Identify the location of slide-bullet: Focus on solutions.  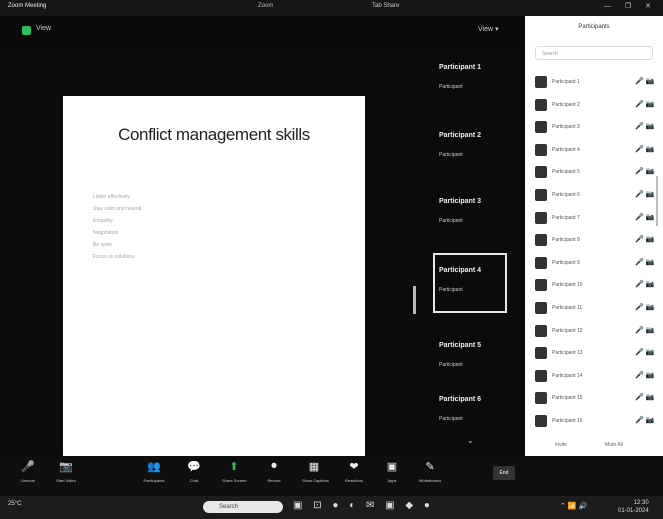
(114, 257).